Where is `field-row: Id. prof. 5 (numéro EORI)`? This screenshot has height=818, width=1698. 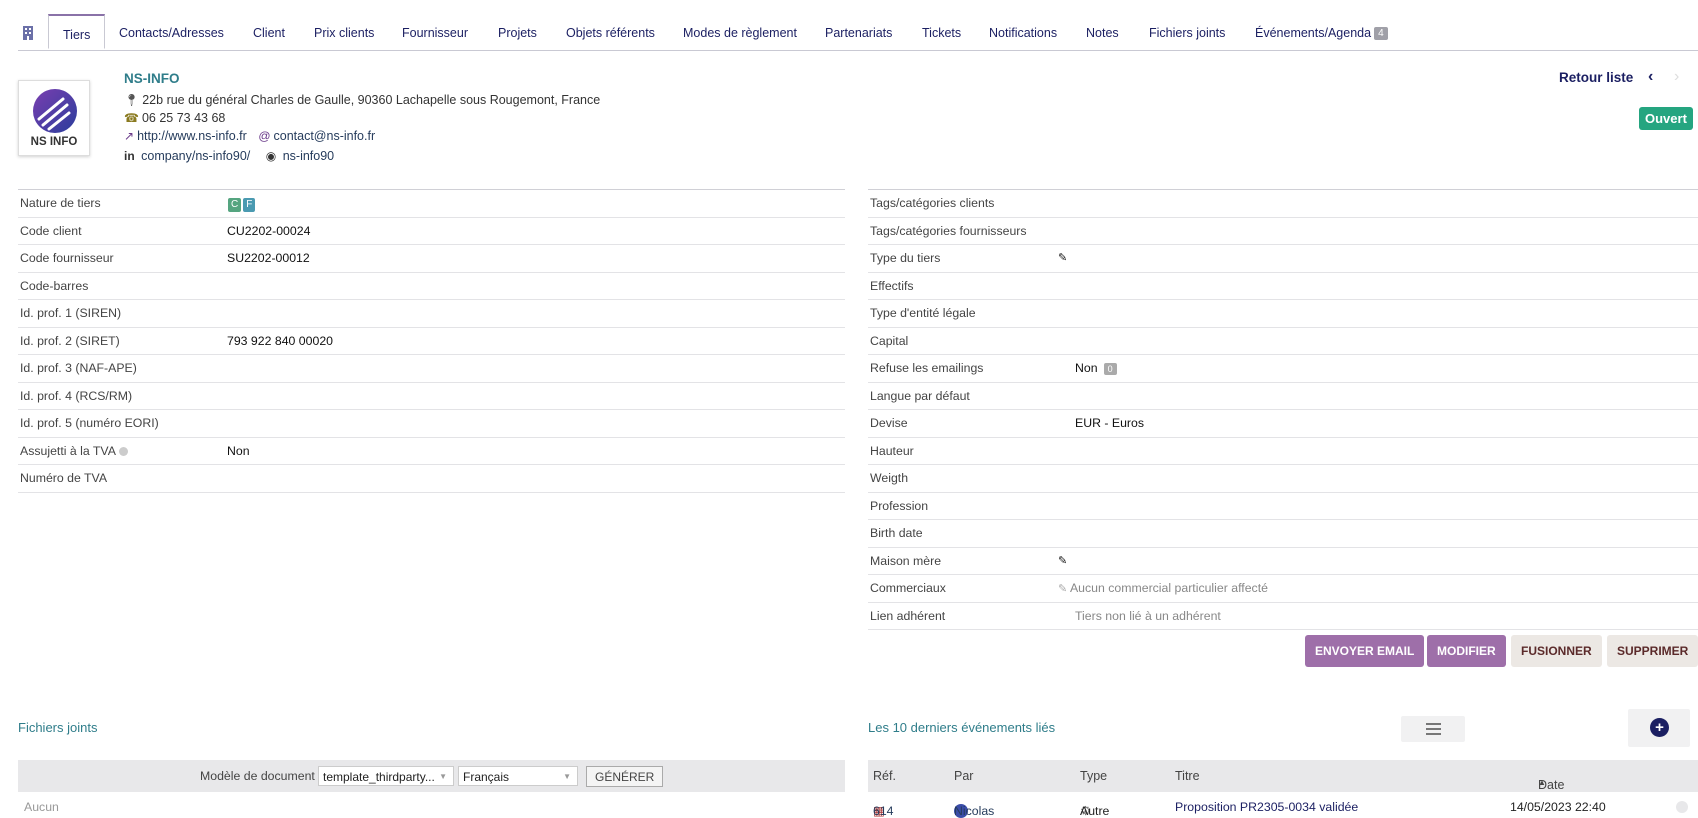
field-row: Id. prof. 5 (numéro EORI) is located at coordinates (431, 424).